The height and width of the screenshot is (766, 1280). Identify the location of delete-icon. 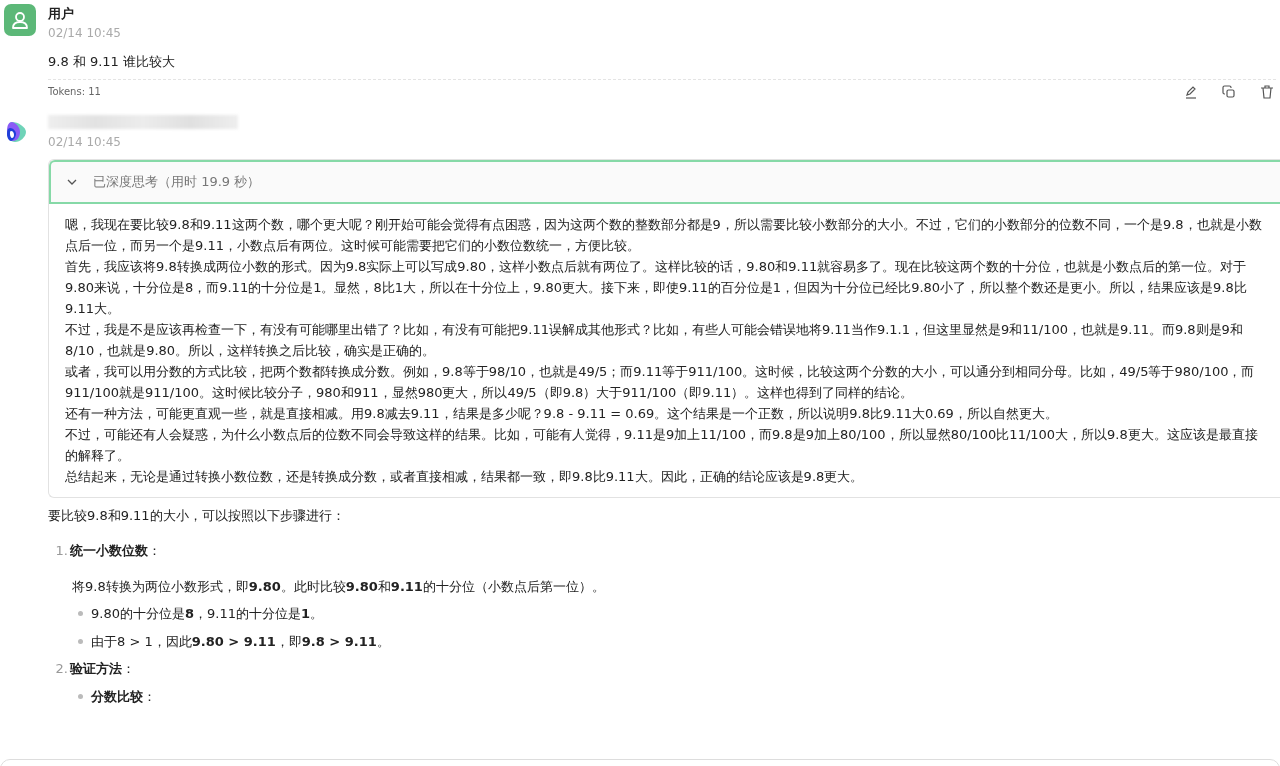
(1267, 91).